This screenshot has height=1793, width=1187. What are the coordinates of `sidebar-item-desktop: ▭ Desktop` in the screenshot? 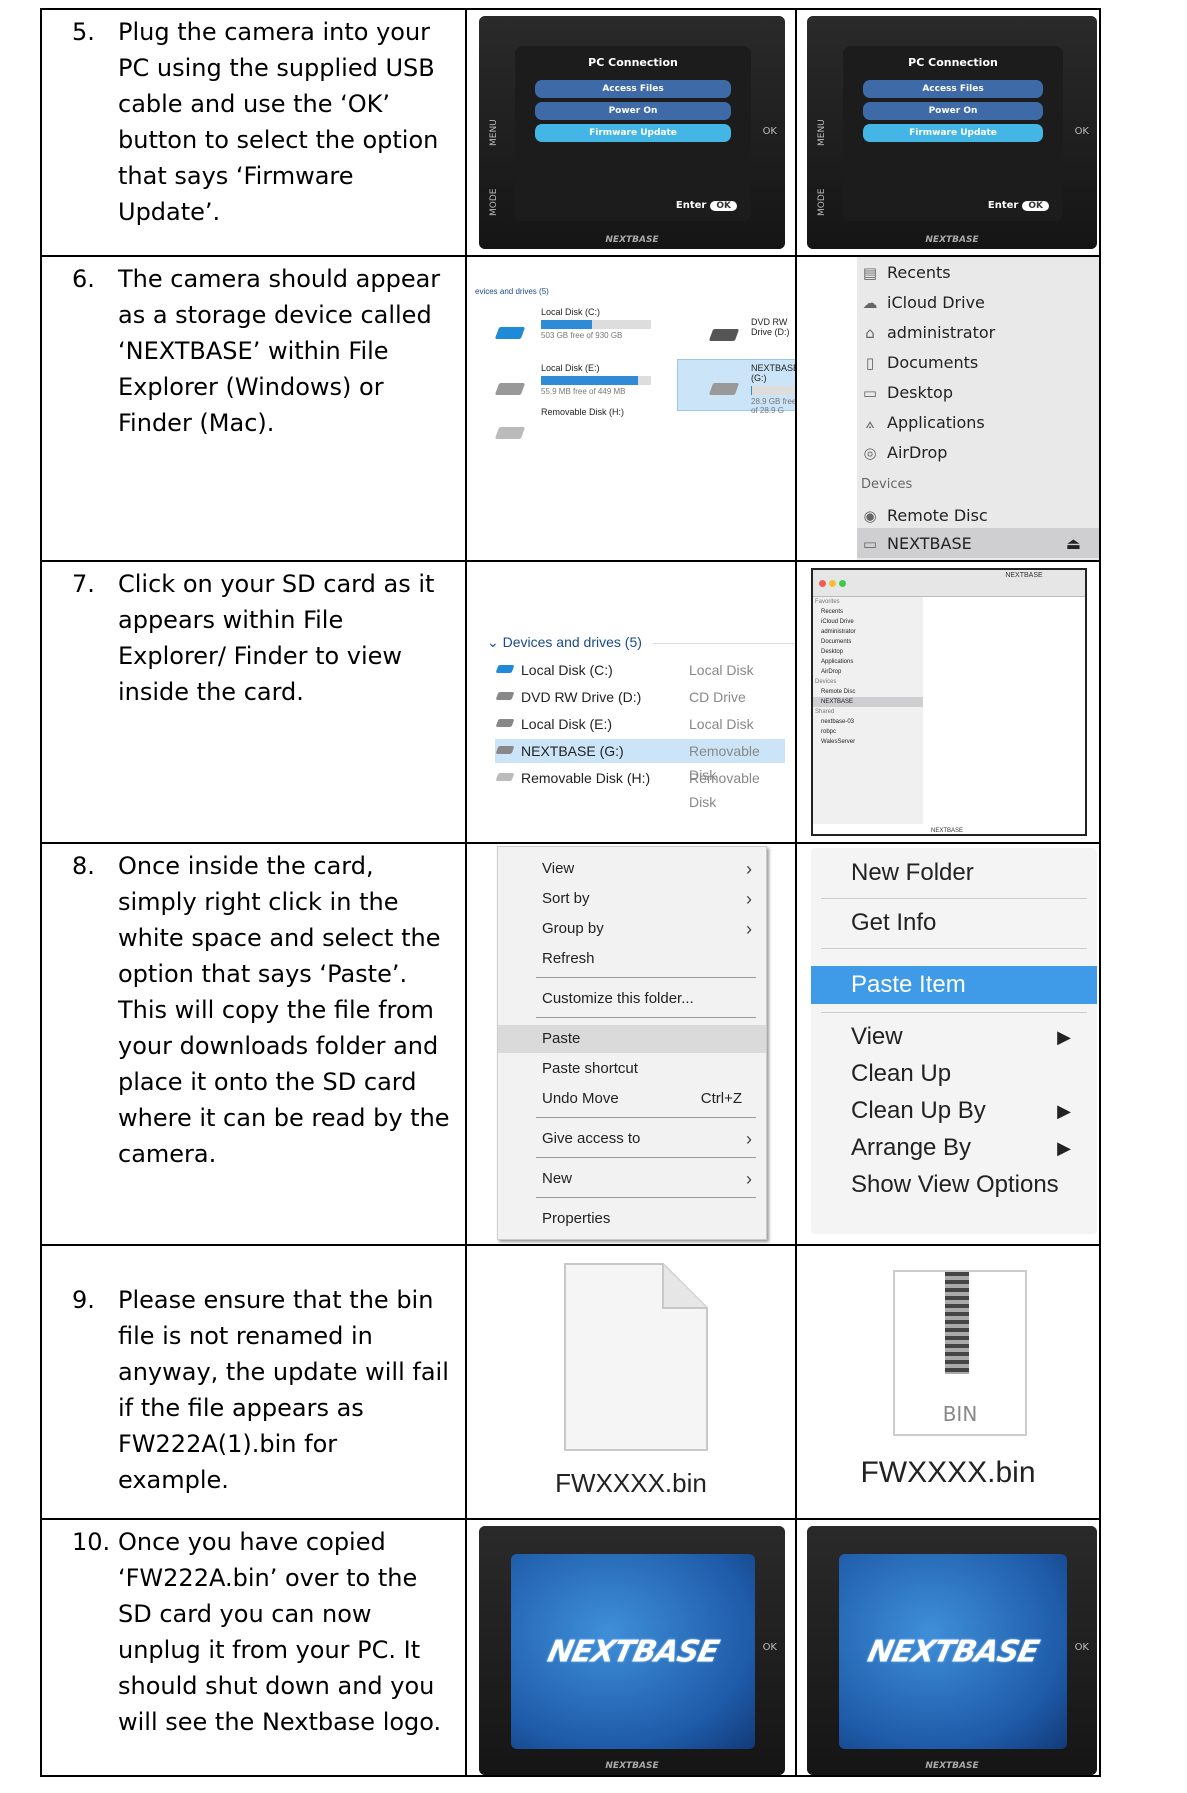 It's located at (907, 392).